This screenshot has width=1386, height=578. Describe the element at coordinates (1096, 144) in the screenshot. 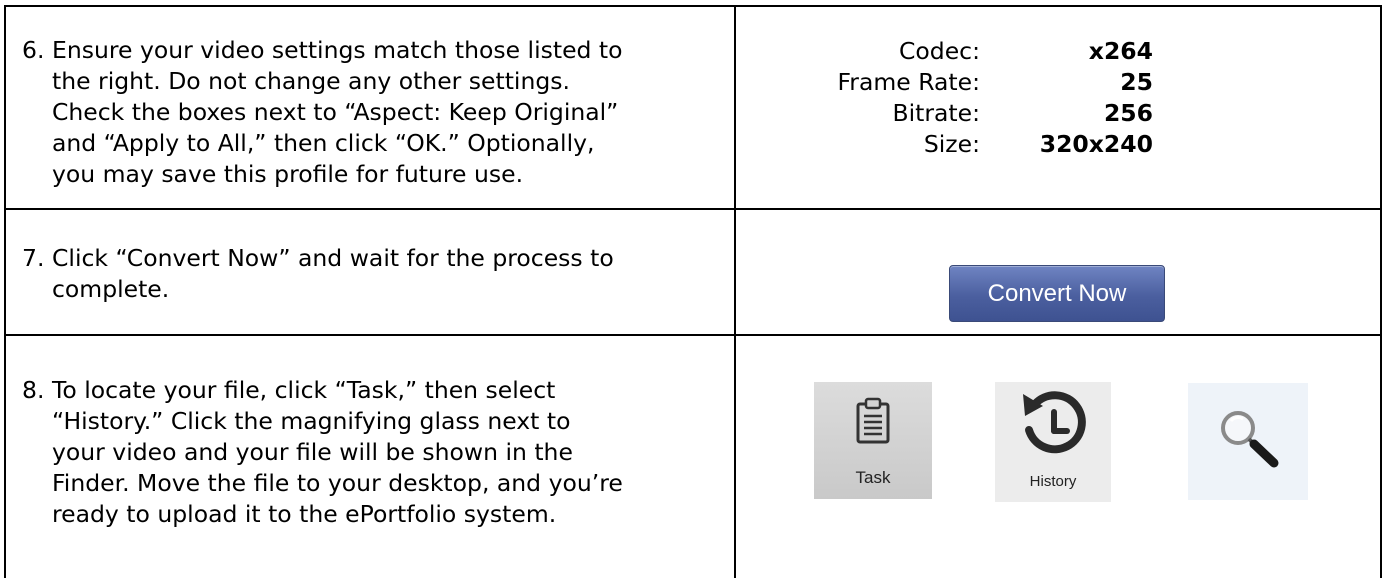

I see `setting-value: 320x240` at that location.